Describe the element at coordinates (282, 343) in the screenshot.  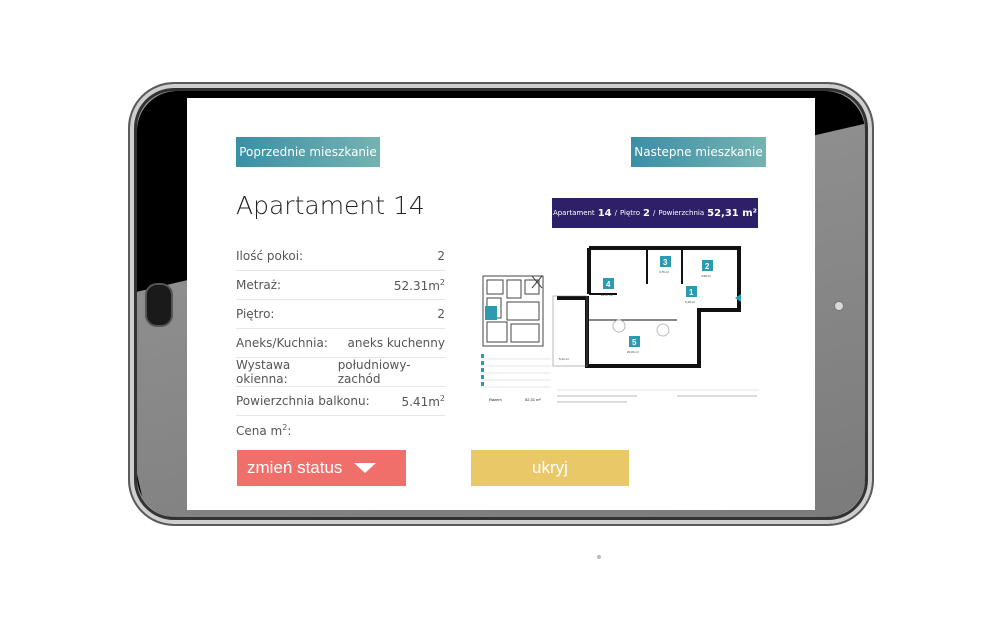
I see `property-label: Aneks/Kuchnia:` at that location.